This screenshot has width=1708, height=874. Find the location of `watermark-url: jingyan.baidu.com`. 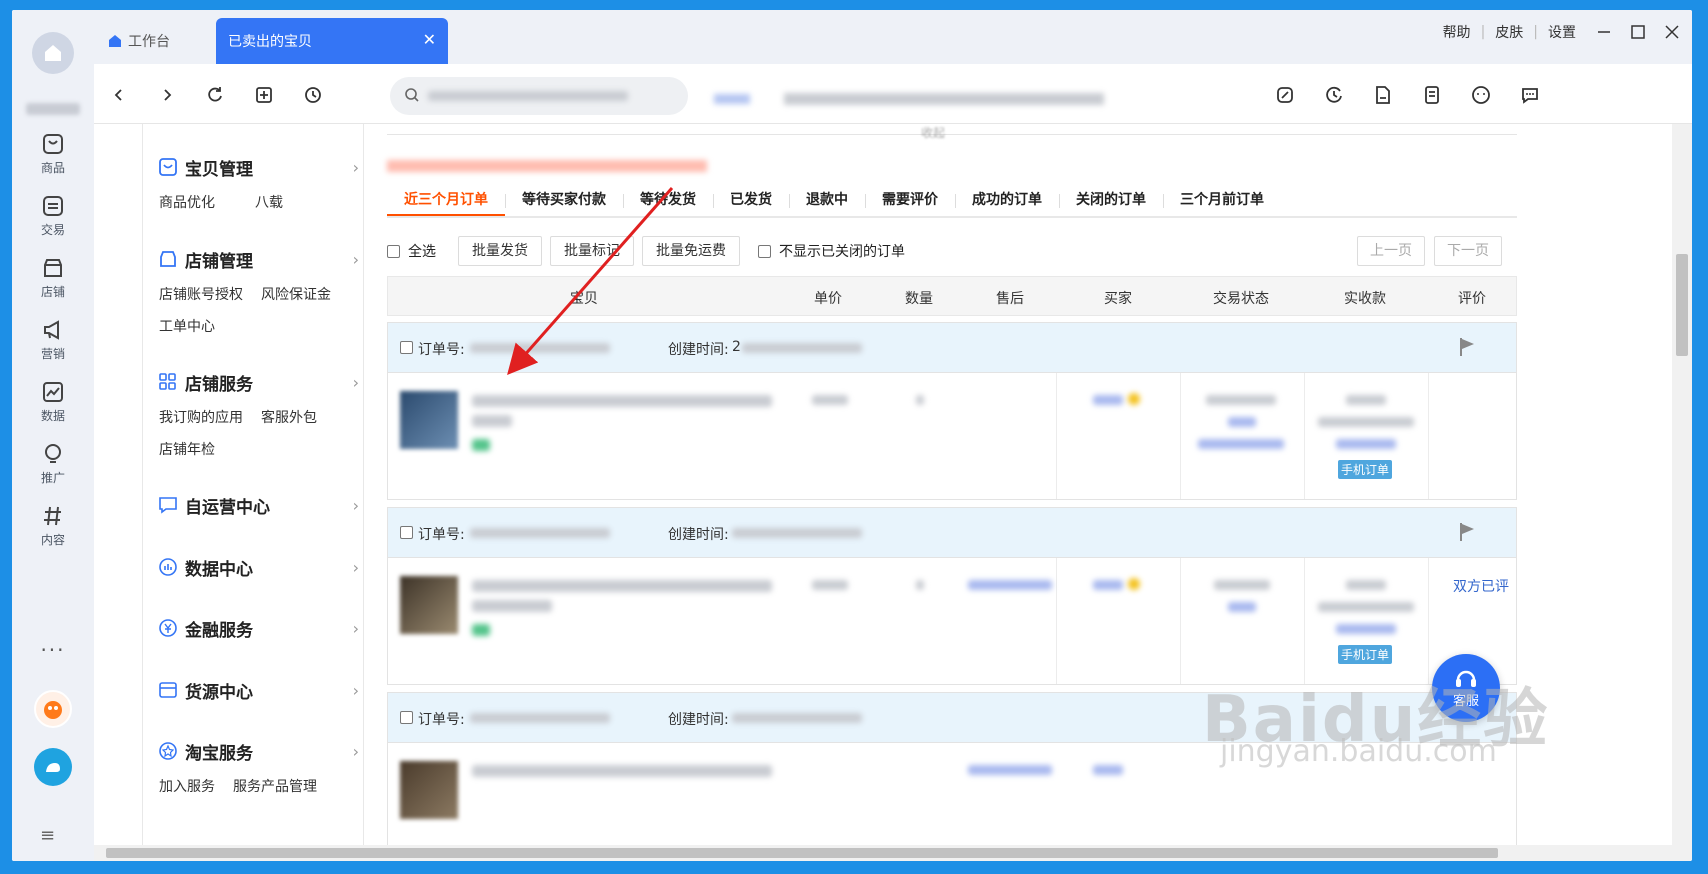

watermark-url: jingyan.baidu.com is located at coordinates (1358, 751).